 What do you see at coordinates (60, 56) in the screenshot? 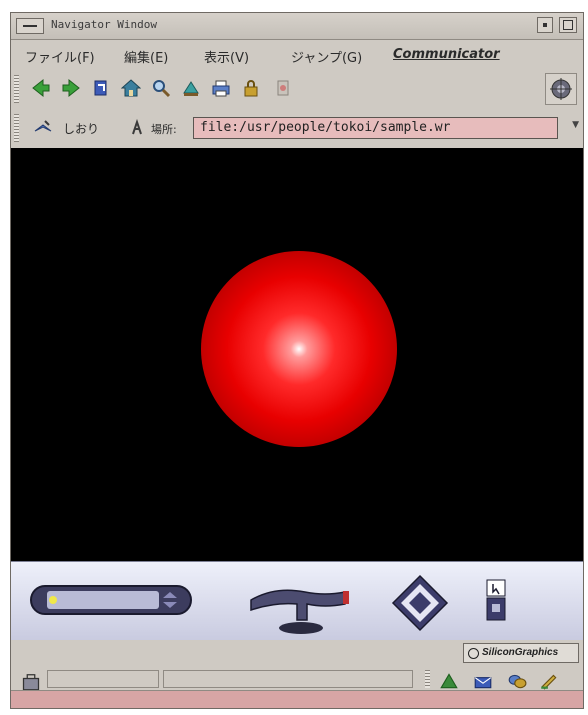
I see `menu-file: ファイル(F)` at bounding box center [60, 56].